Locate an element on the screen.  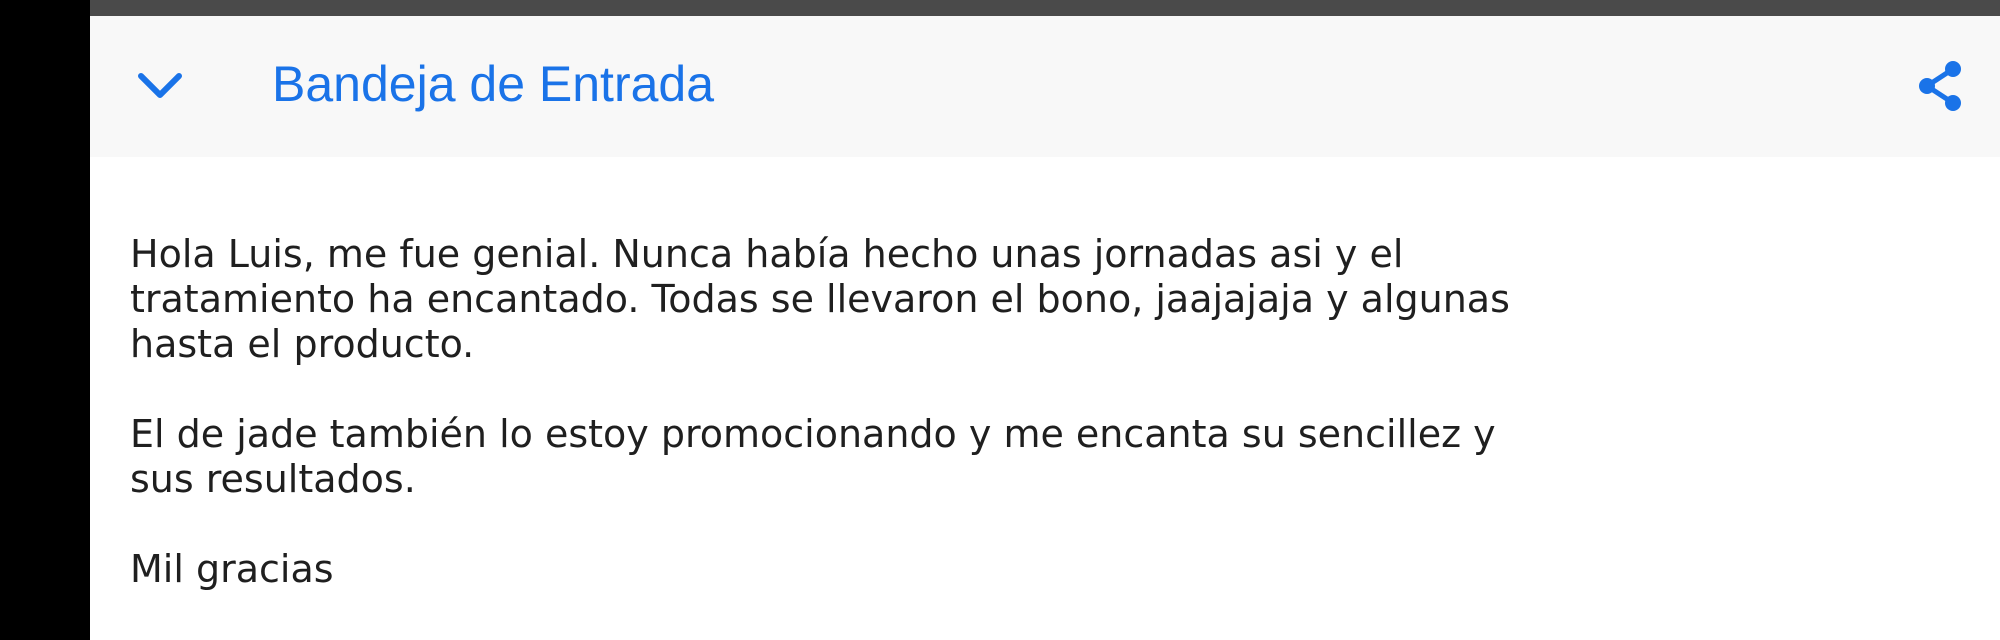
collapse-button is located at coordinates (160, 86).